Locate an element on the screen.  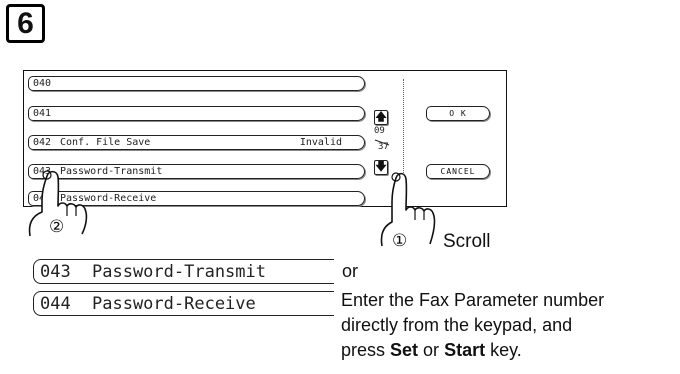
param-number: 043 is located at coordinates (55, 271).